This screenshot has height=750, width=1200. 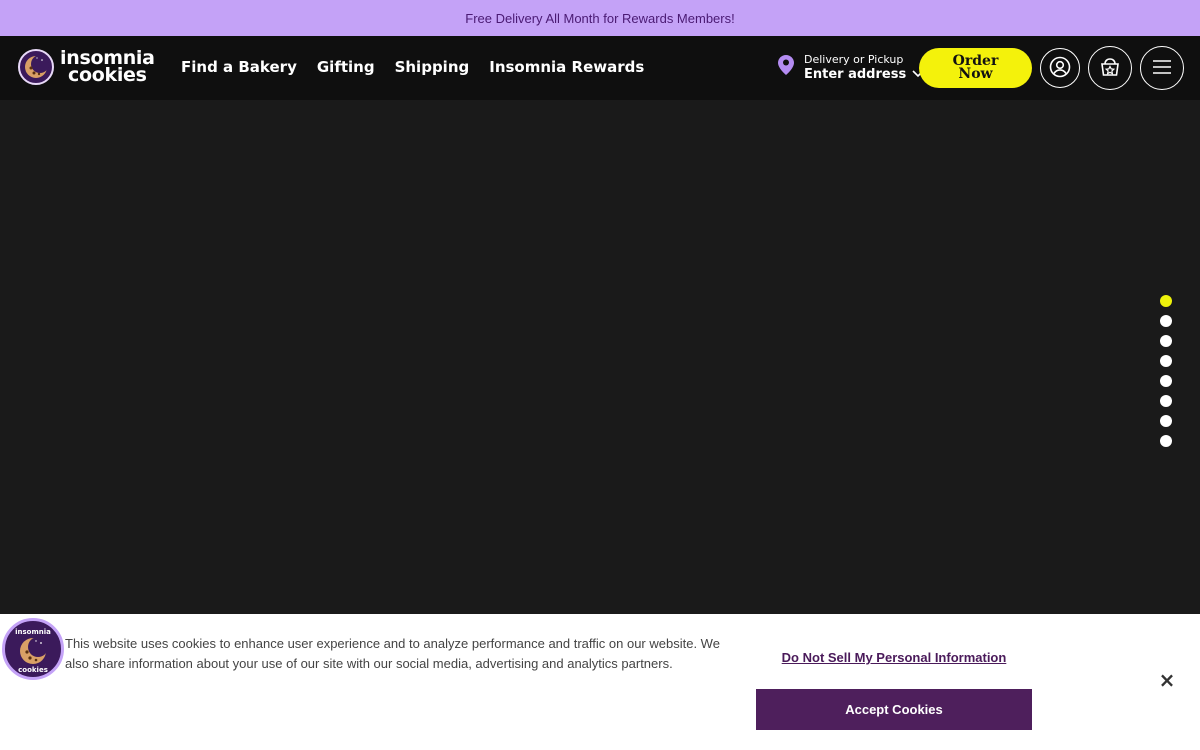 What do you see at coordinates (1167, 680) in the screenshot?
I see `close-icon: ×` at bounding box center [1167, 680].